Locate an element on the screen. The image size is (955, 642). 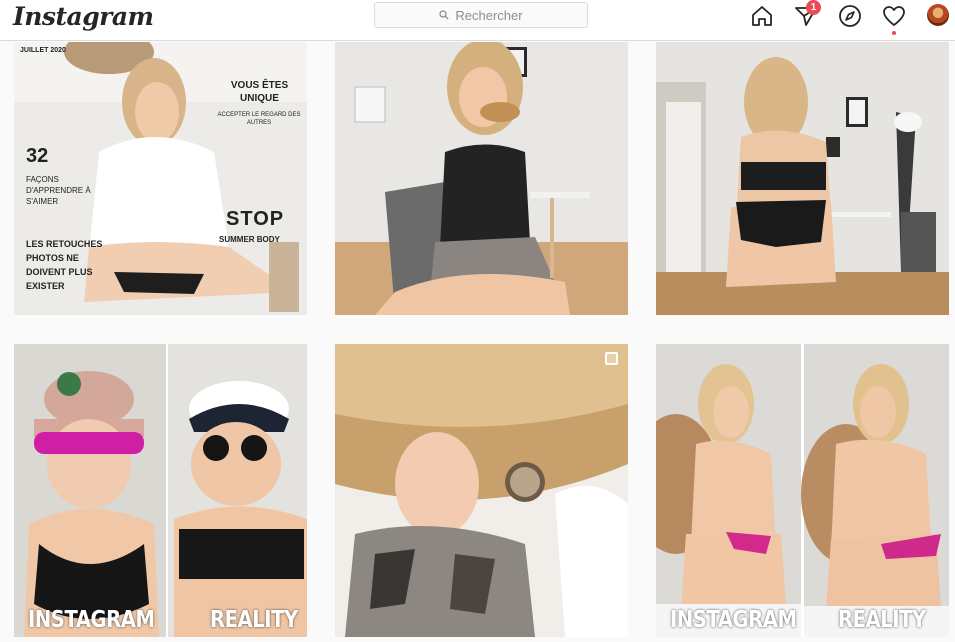
profile-avatar is located at coordinates (938, 15).